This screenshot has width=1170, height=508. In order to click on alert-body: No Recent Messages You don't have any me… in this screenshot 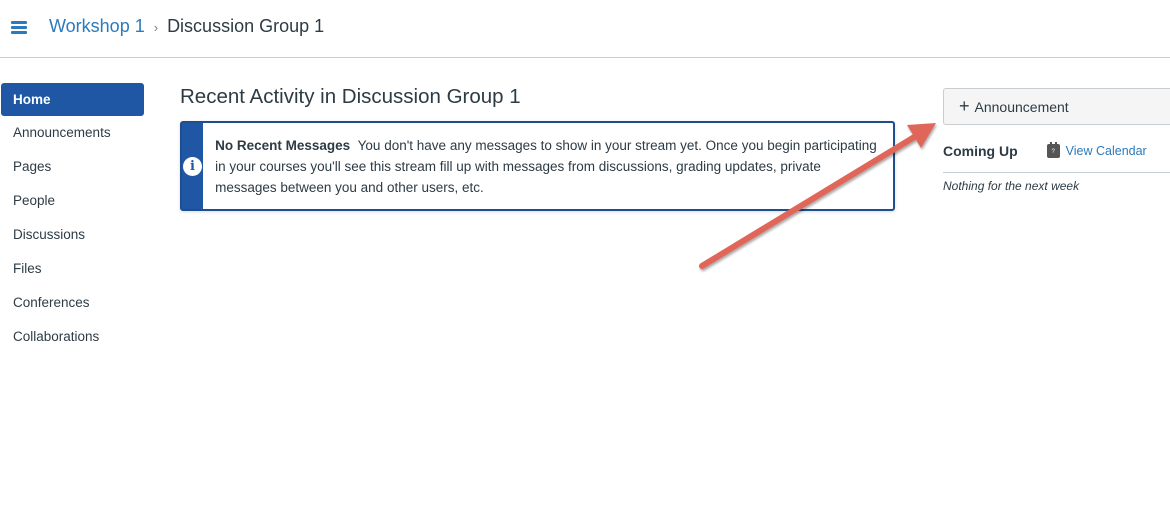, I will do `click(548, 166)`.